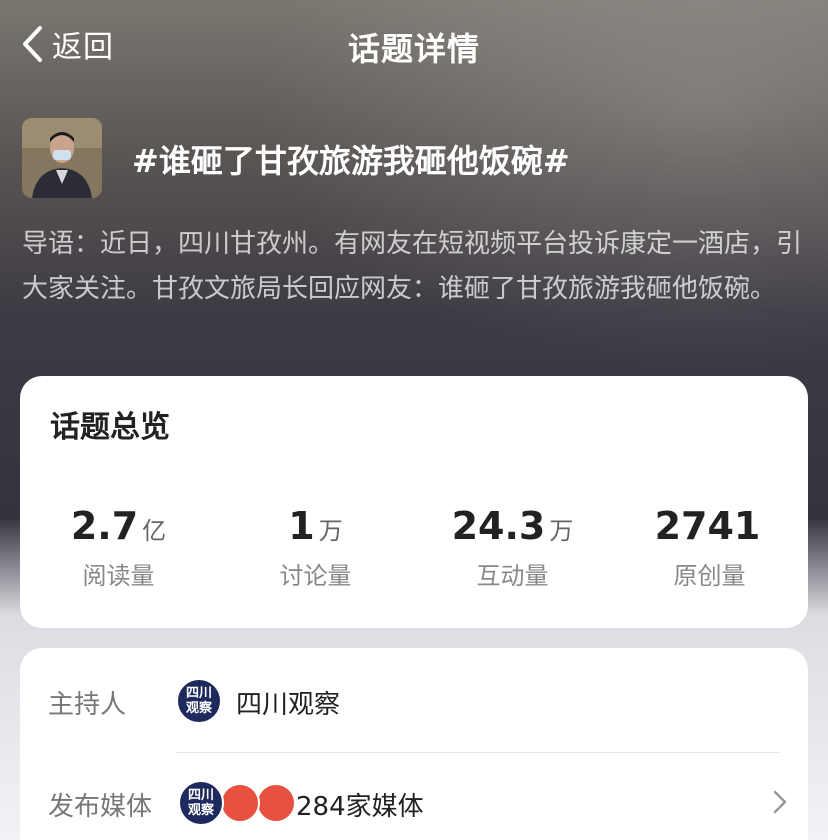  Describe the element at coordinates (351, 161) in the screenshot. I see `topic-title: #谁砸了甘孜旅游我砸他饭碗#` at that location.